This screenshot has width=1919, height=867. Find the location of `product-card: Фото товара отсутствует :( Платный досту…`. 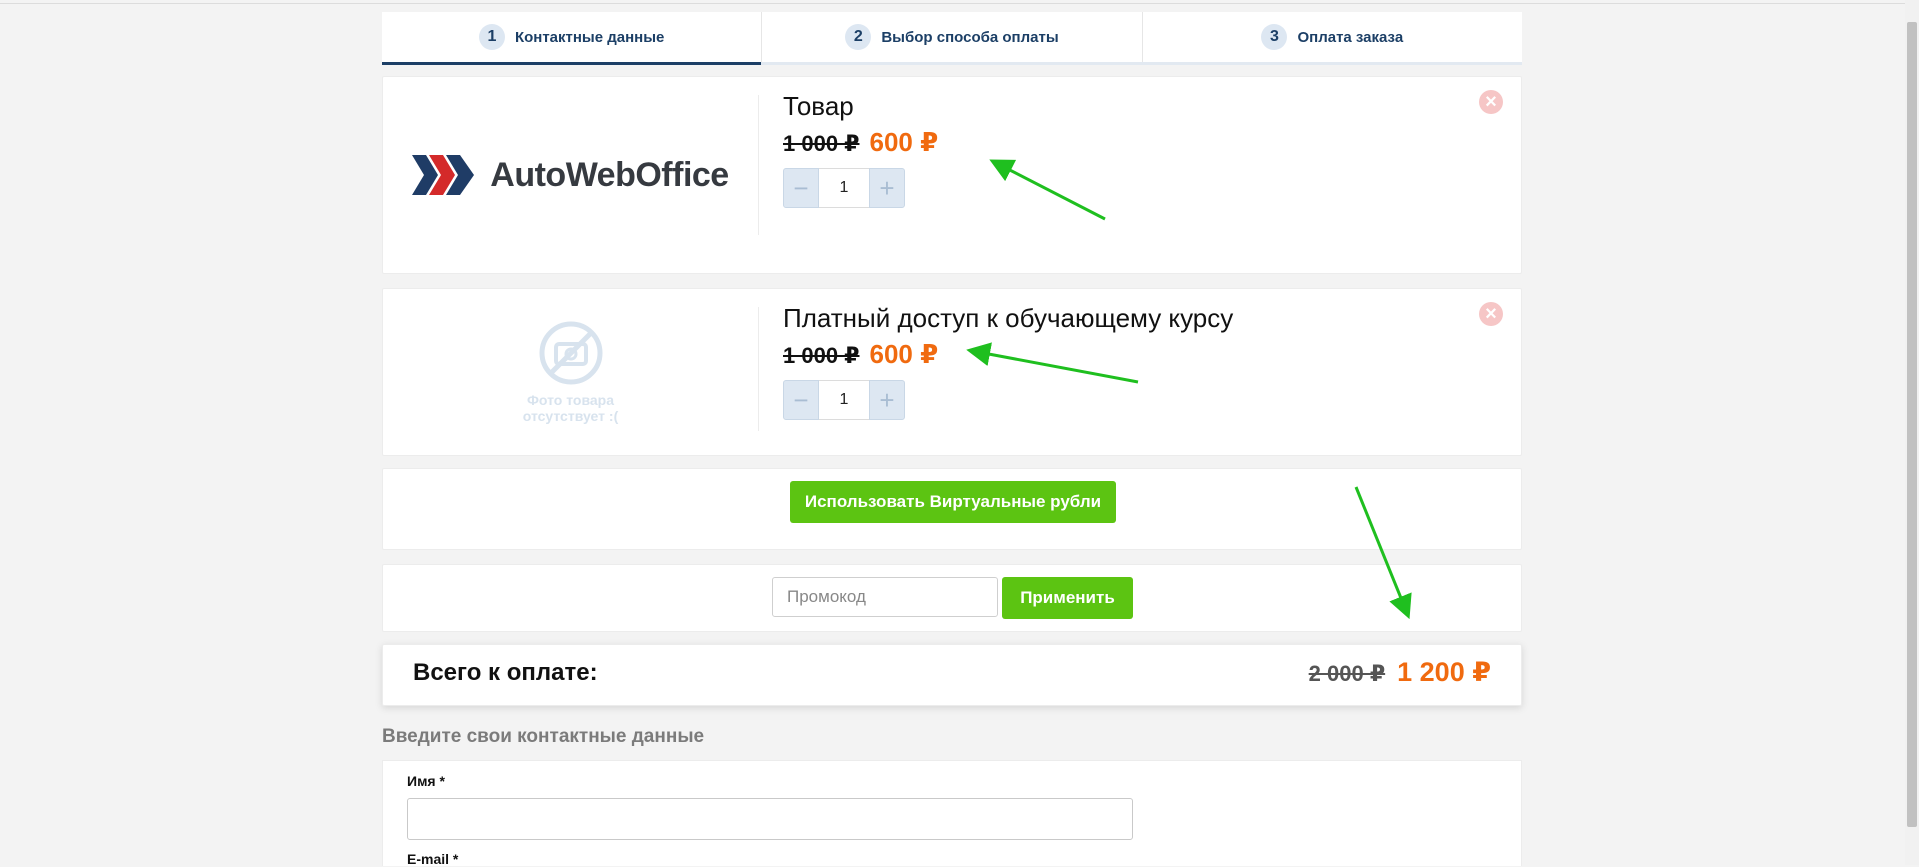

product-card: Фото товара отсутствует :( Платный досту… is located at coordinates (952, 372).